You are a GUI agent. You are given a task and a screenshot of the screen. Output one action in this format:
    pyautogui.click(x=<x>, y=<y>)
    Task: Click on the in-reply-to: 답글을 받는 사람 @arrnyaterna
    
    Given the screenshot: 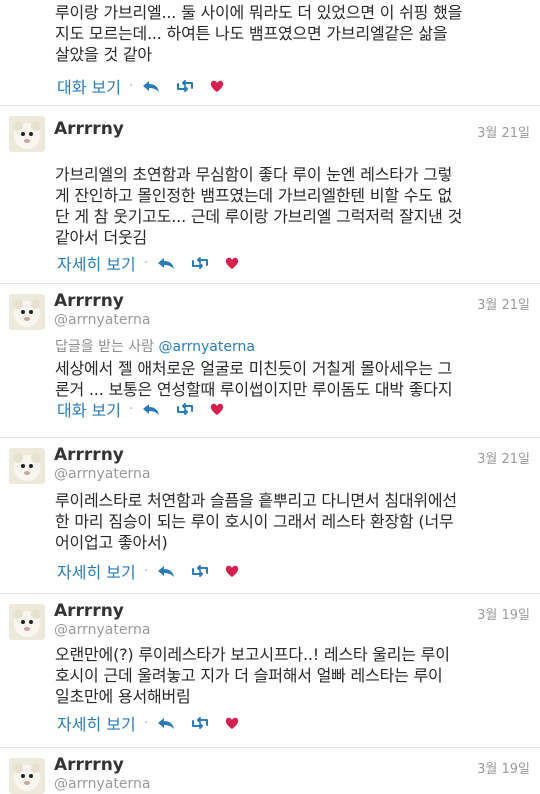 What is the action you would take?
    pyautogui.click(x=155, y=346)
    